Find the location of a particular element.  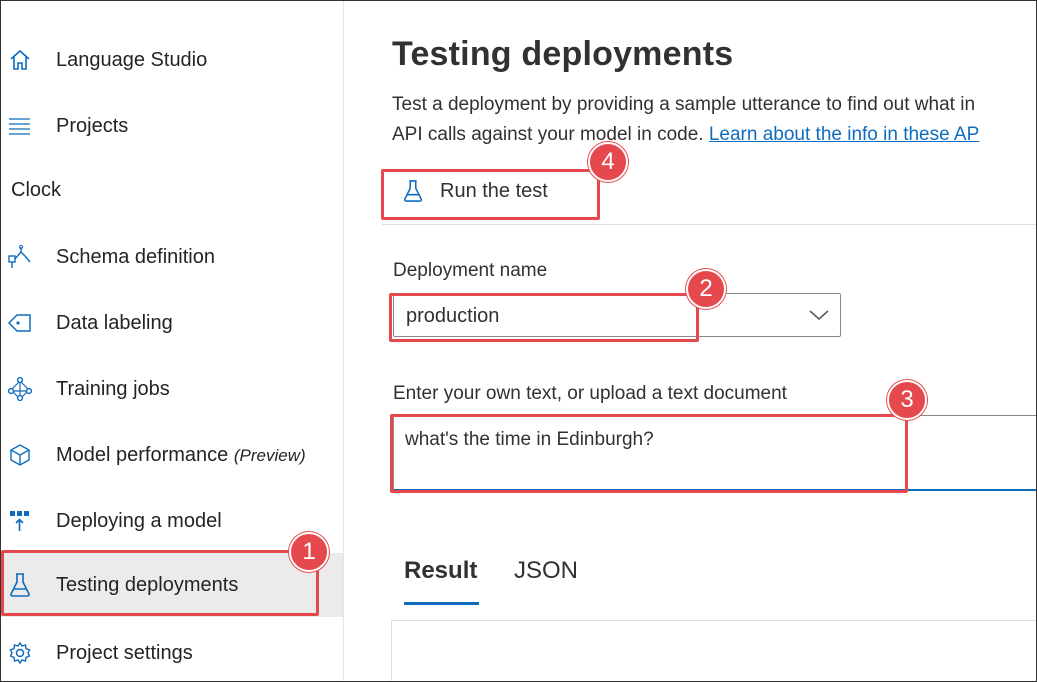

deployment-name-label: Deployment name is located at coordinates (470, 270).